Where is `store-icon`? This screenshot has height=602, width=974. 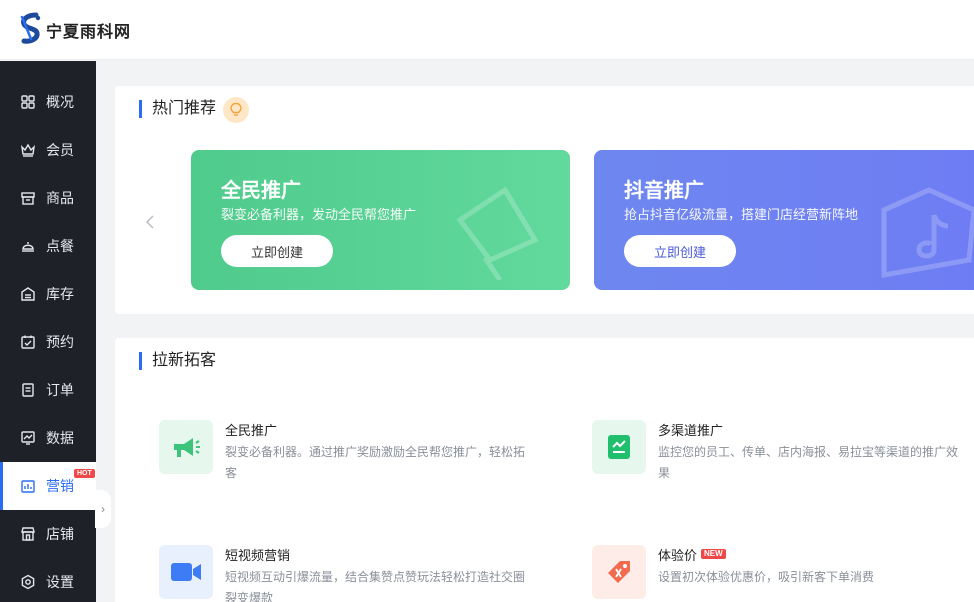 store-icon is located at coordinates (28, 198).